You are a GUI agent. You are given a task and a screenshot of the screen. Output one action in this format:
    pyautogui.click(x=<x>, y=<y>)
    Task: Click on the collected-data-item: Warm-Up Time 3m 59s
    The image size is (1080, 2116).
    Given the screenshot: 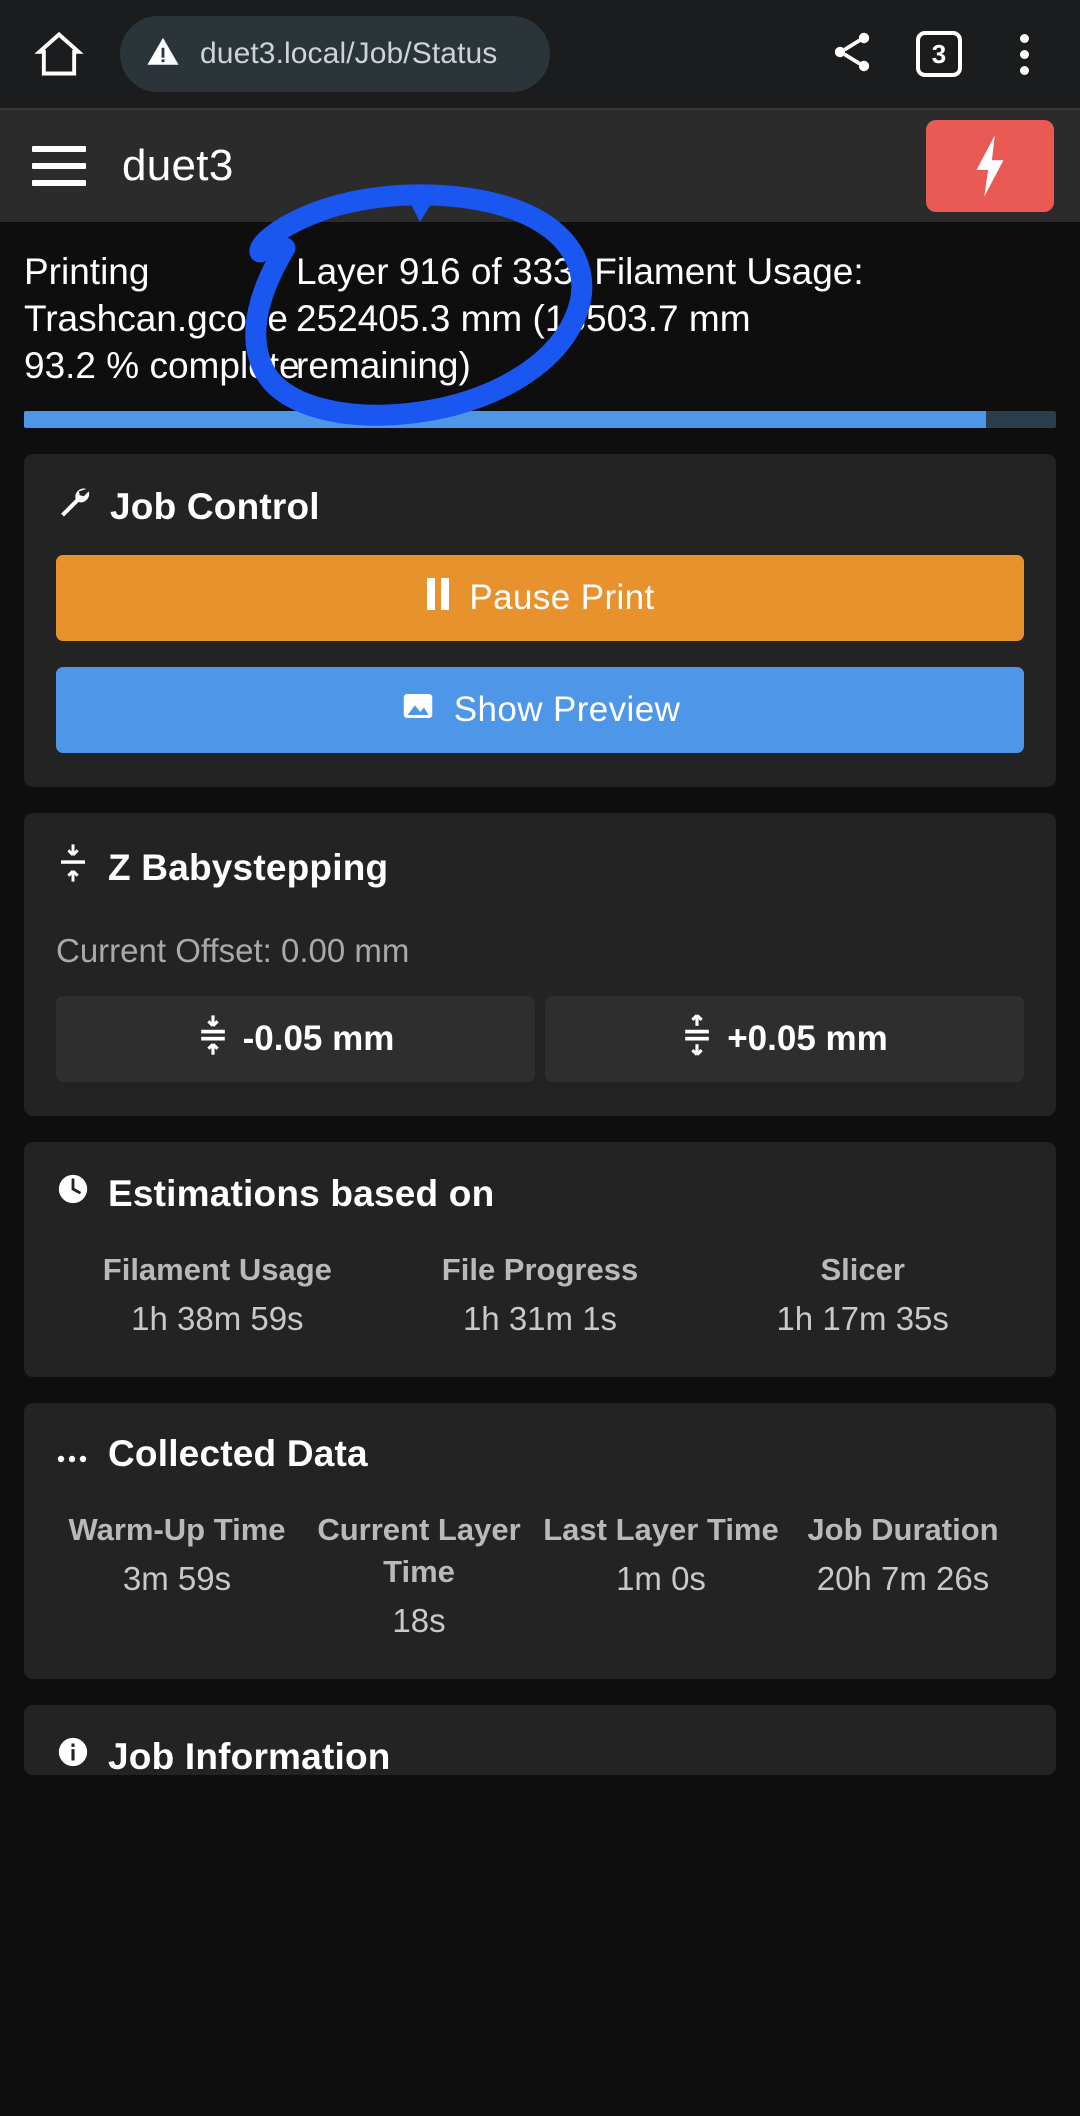 What is the action you would take?
    pyautogui.click(x=177, y=1577)
    